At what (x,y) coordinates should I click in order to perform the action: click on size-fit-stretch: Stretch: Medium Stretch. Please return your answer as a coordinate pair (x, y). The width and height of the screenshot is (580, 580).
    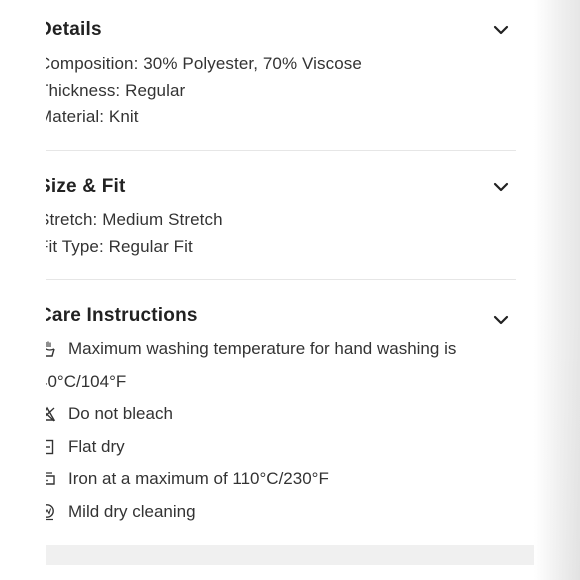
    Looking at the image, I should click on (134, 219).